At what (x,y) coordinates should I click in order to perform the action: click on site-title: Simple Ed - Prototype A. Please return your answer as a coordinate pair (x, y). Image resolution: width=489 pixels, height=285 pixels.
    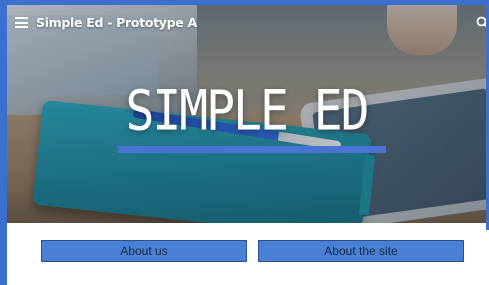
    Looking at the image, I should click on (116, 22).